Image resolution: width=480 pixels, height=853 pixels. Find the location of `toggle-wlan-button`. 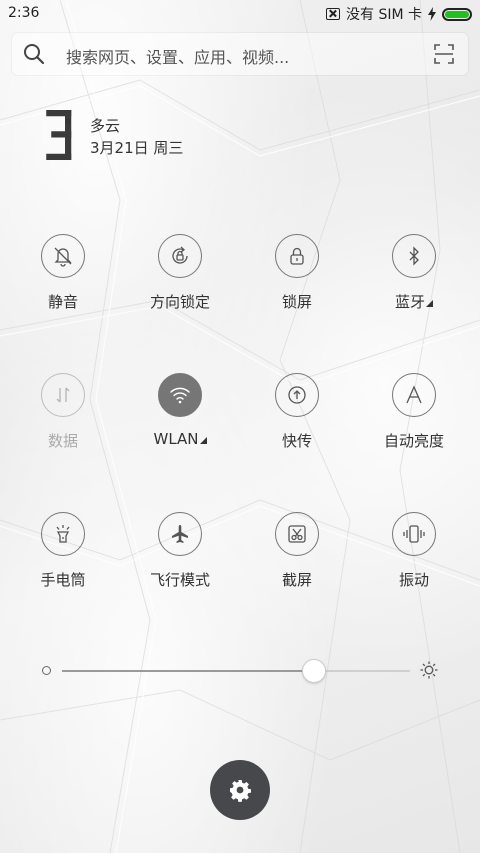

toggle-wlan-button is located at coordinates (180, 395).